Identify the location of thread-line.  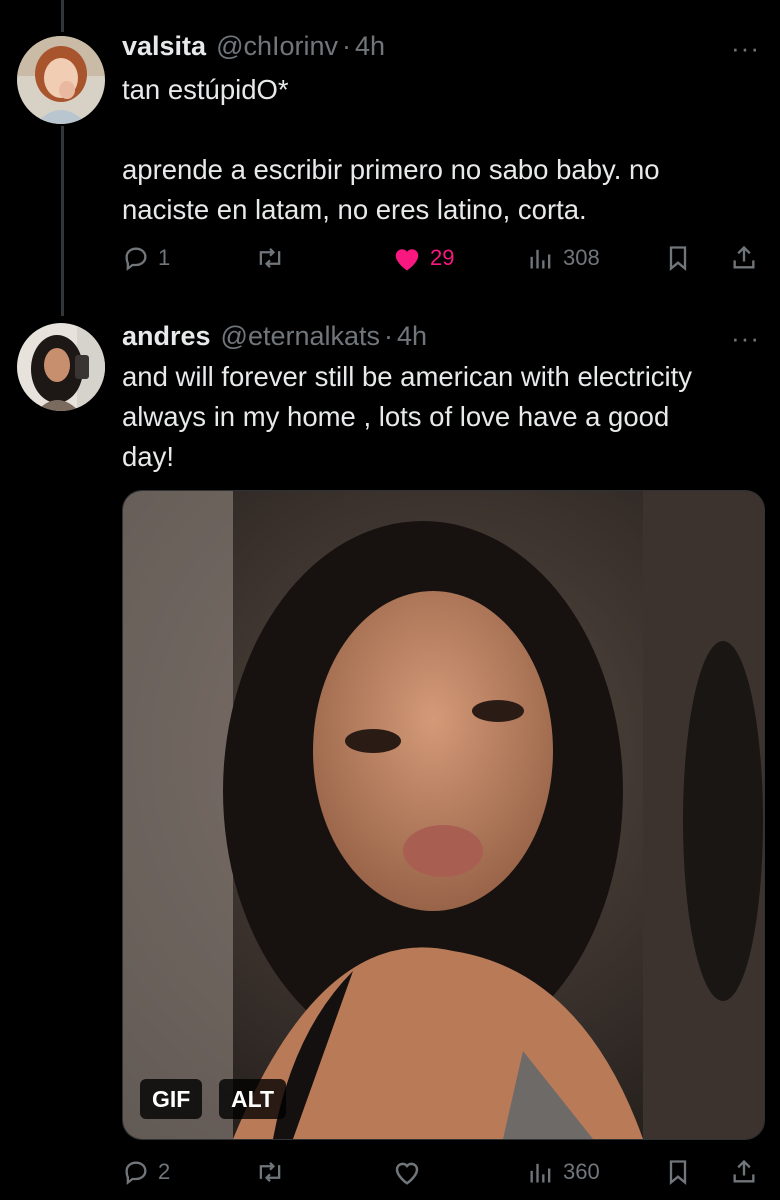
(62, 221).